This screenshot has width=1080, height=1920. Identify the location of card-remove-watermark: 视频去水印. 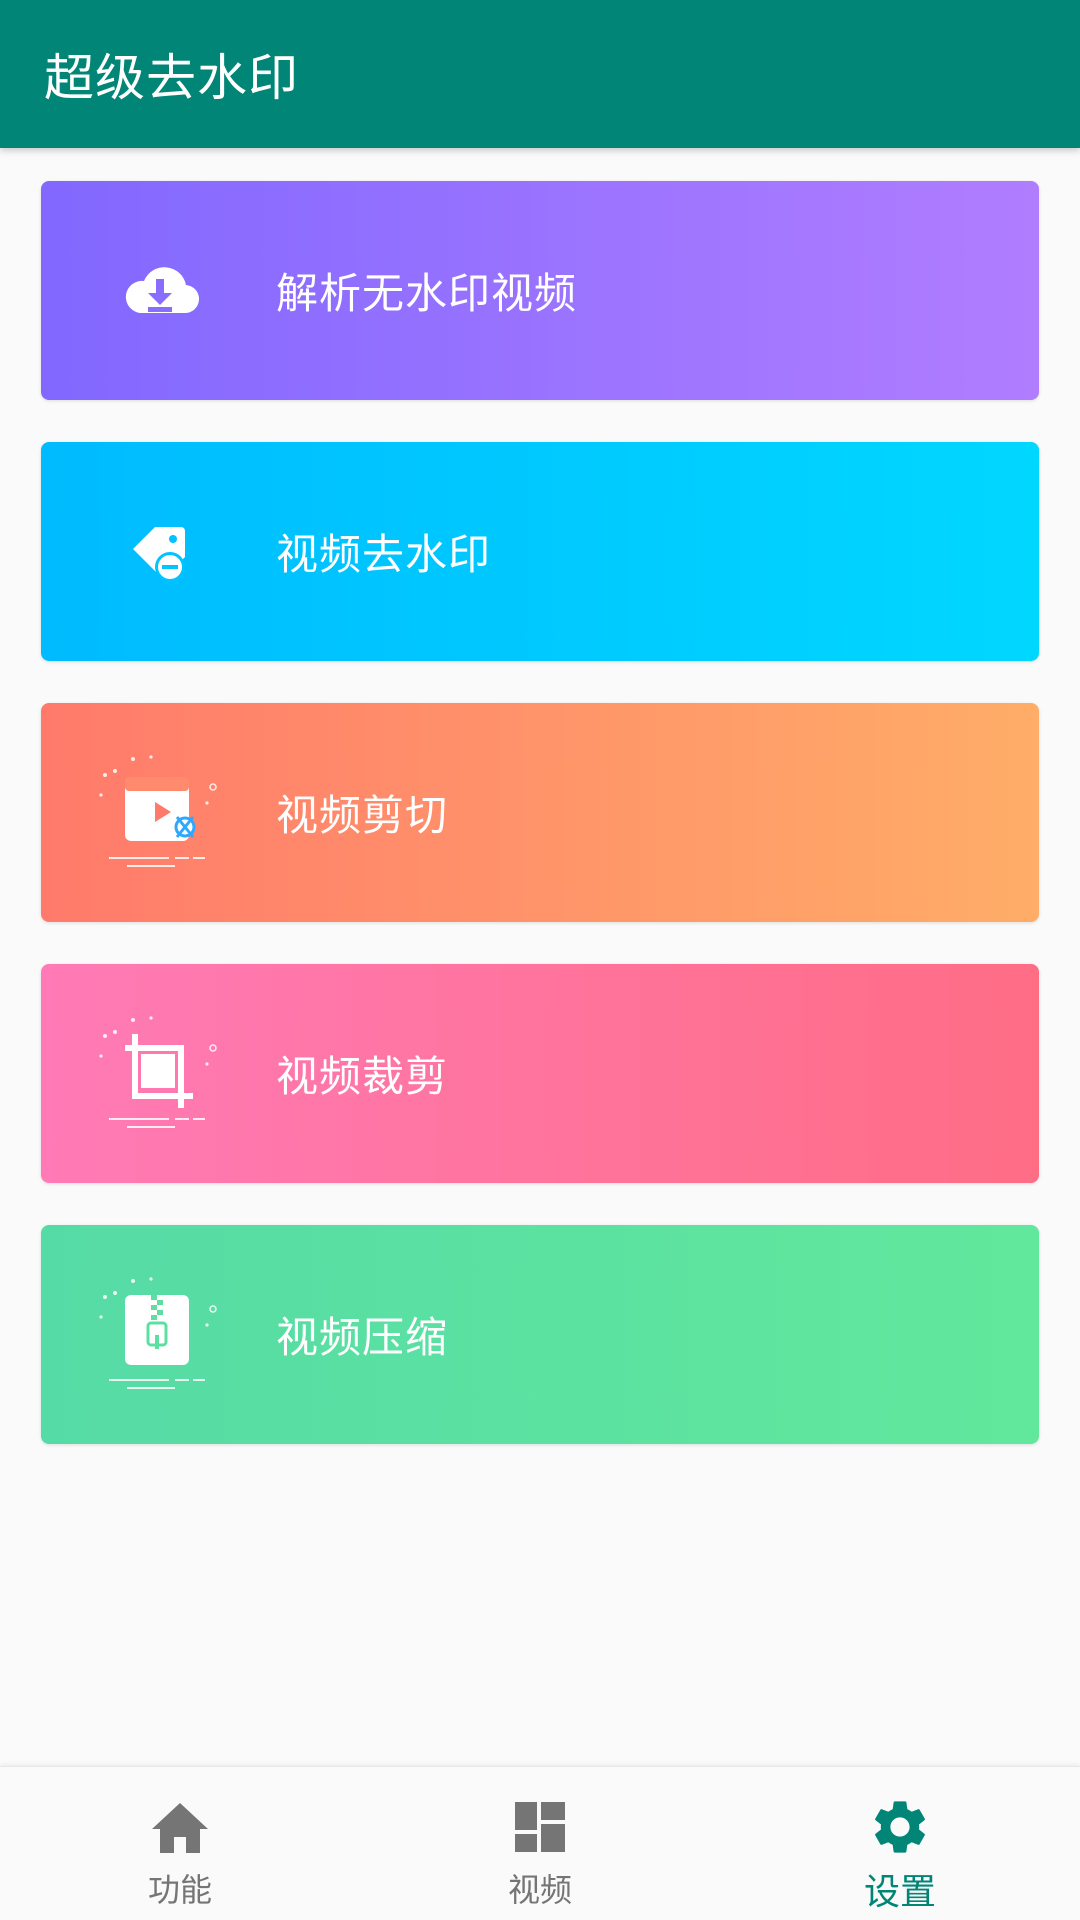
(540, 551).